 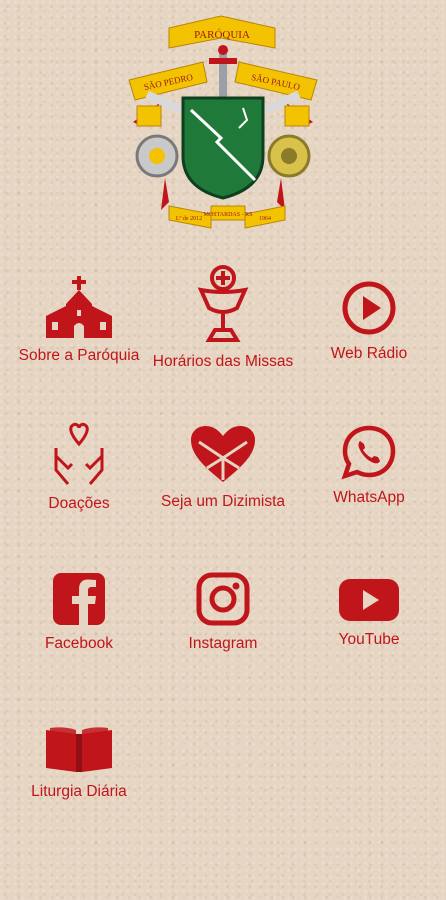 What do you see at coordinates (223, 454) in the screenshot?
I see `heart-icon` at bounding box center [223, 454].